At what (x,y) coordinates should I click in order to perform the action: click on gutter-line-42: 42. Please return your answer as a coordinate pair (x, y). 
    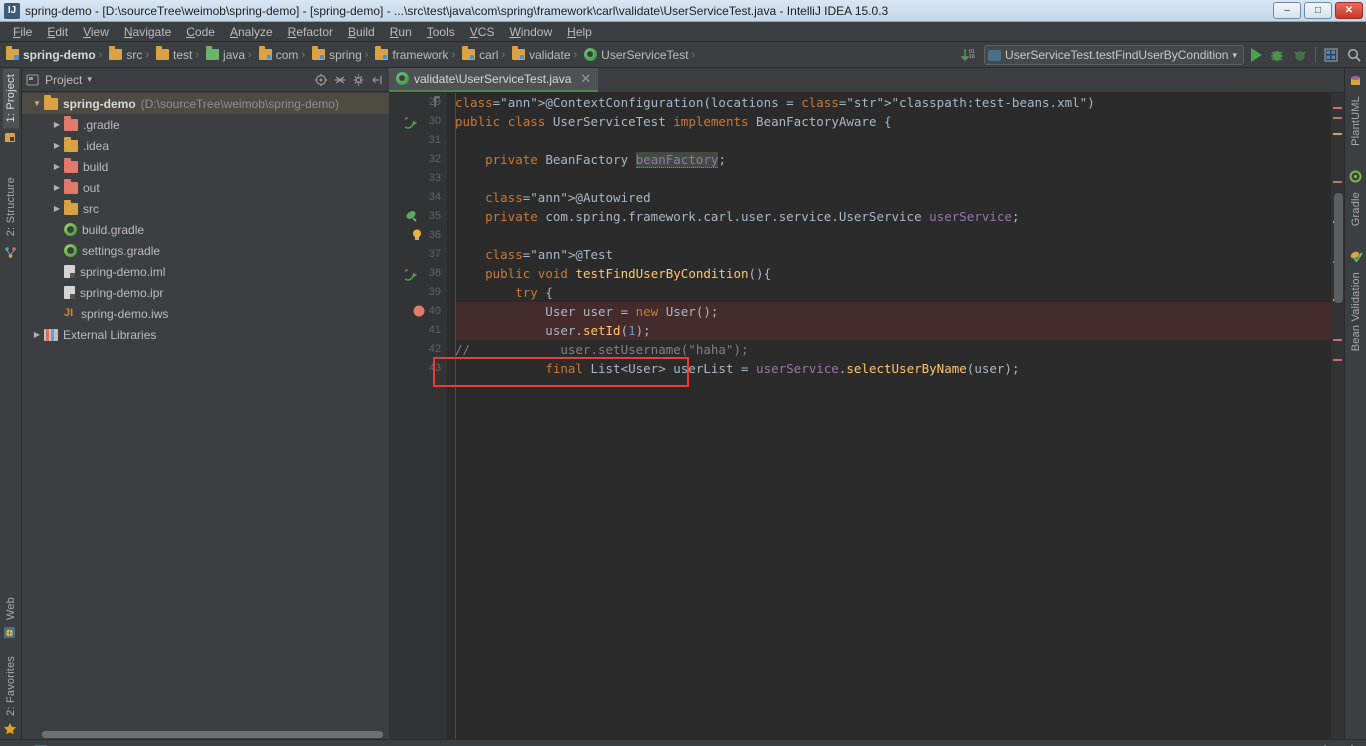
    Looking at the image, I should click on (418, 349).